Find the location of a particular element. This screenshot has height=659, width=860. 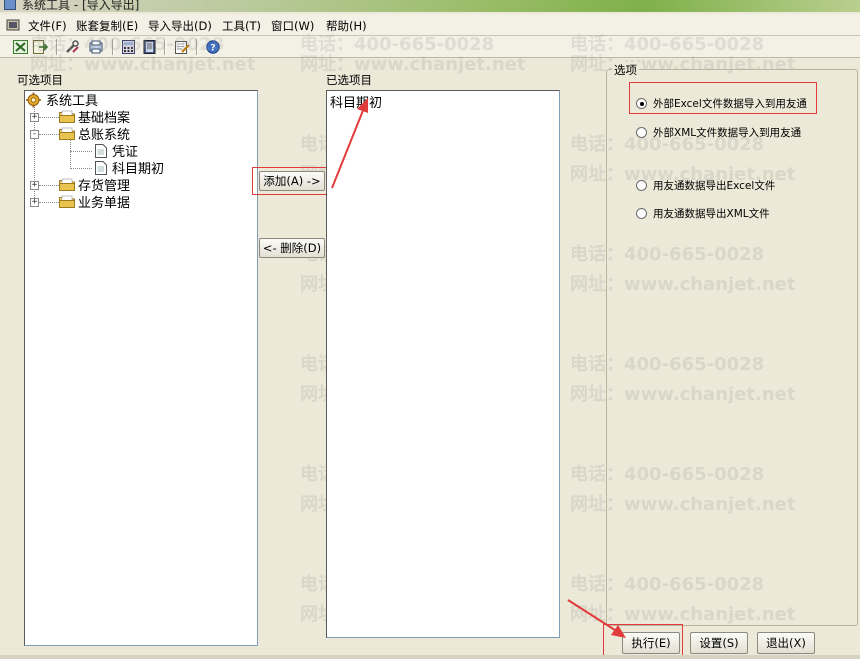

radio-checked is located at coordinates (641, 103).